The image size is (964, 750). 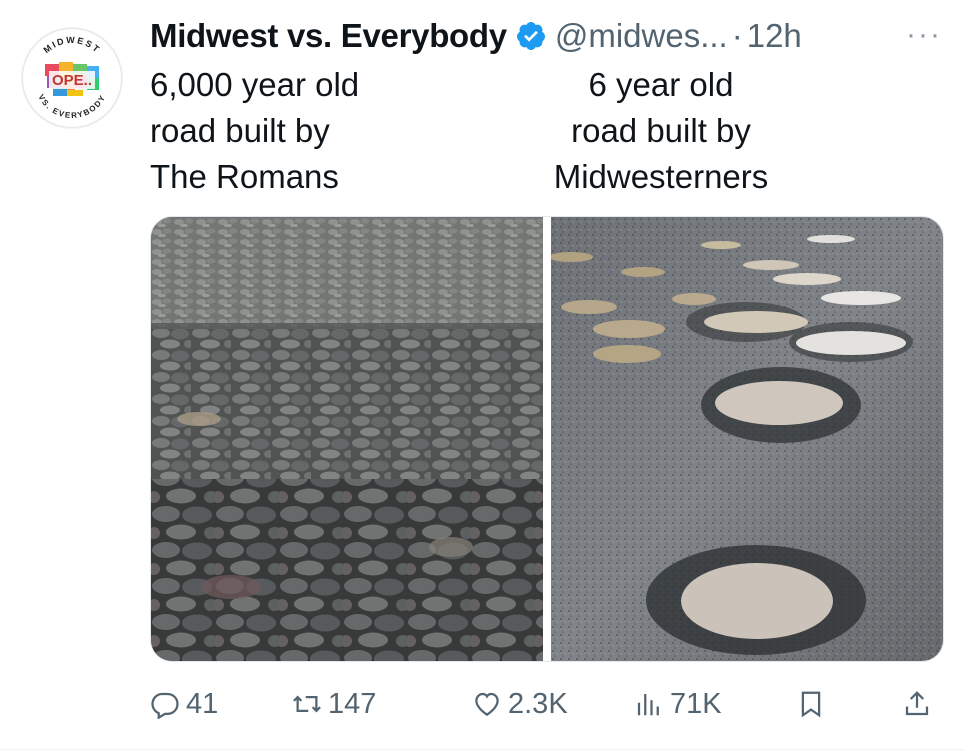 I want to click on avatar: MIDWEST VS. EVERYBODY OPE.., so click(x=72, y=78).